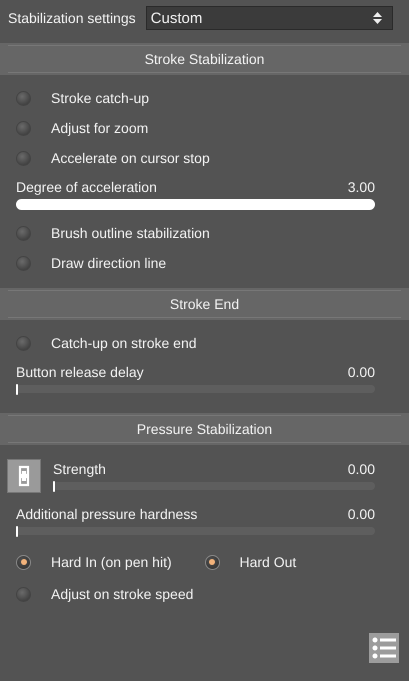  I want to click on list-icon, so click(384, 648).